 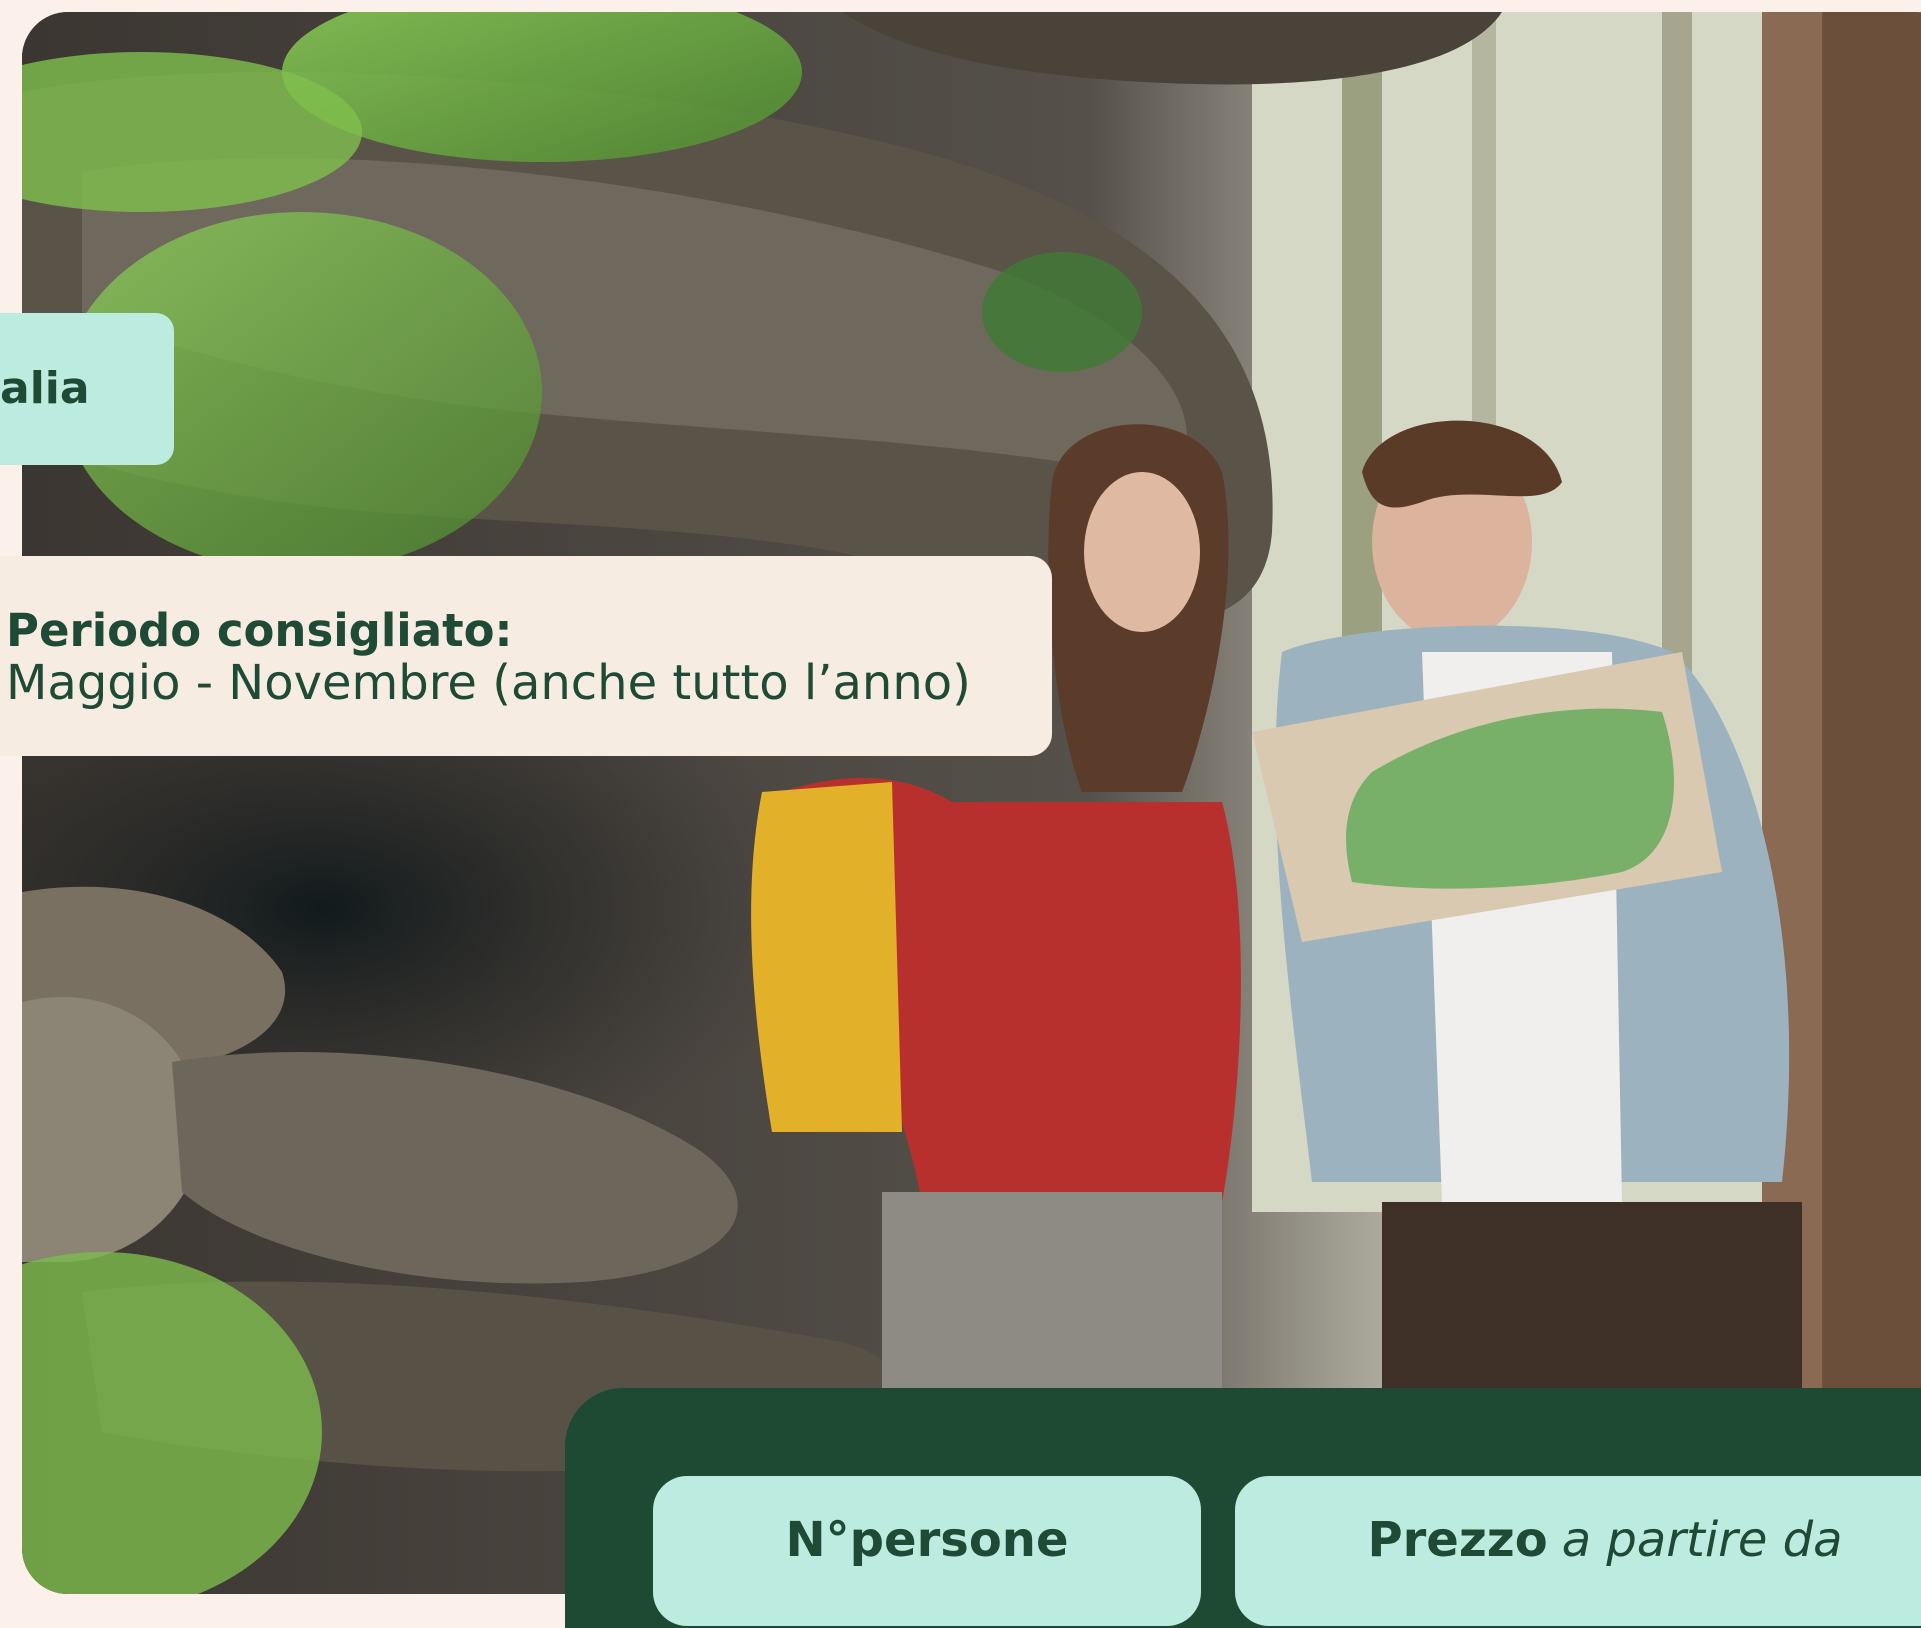 I want to click on price-label: Prezzo, so click(x=1457, y=1540).